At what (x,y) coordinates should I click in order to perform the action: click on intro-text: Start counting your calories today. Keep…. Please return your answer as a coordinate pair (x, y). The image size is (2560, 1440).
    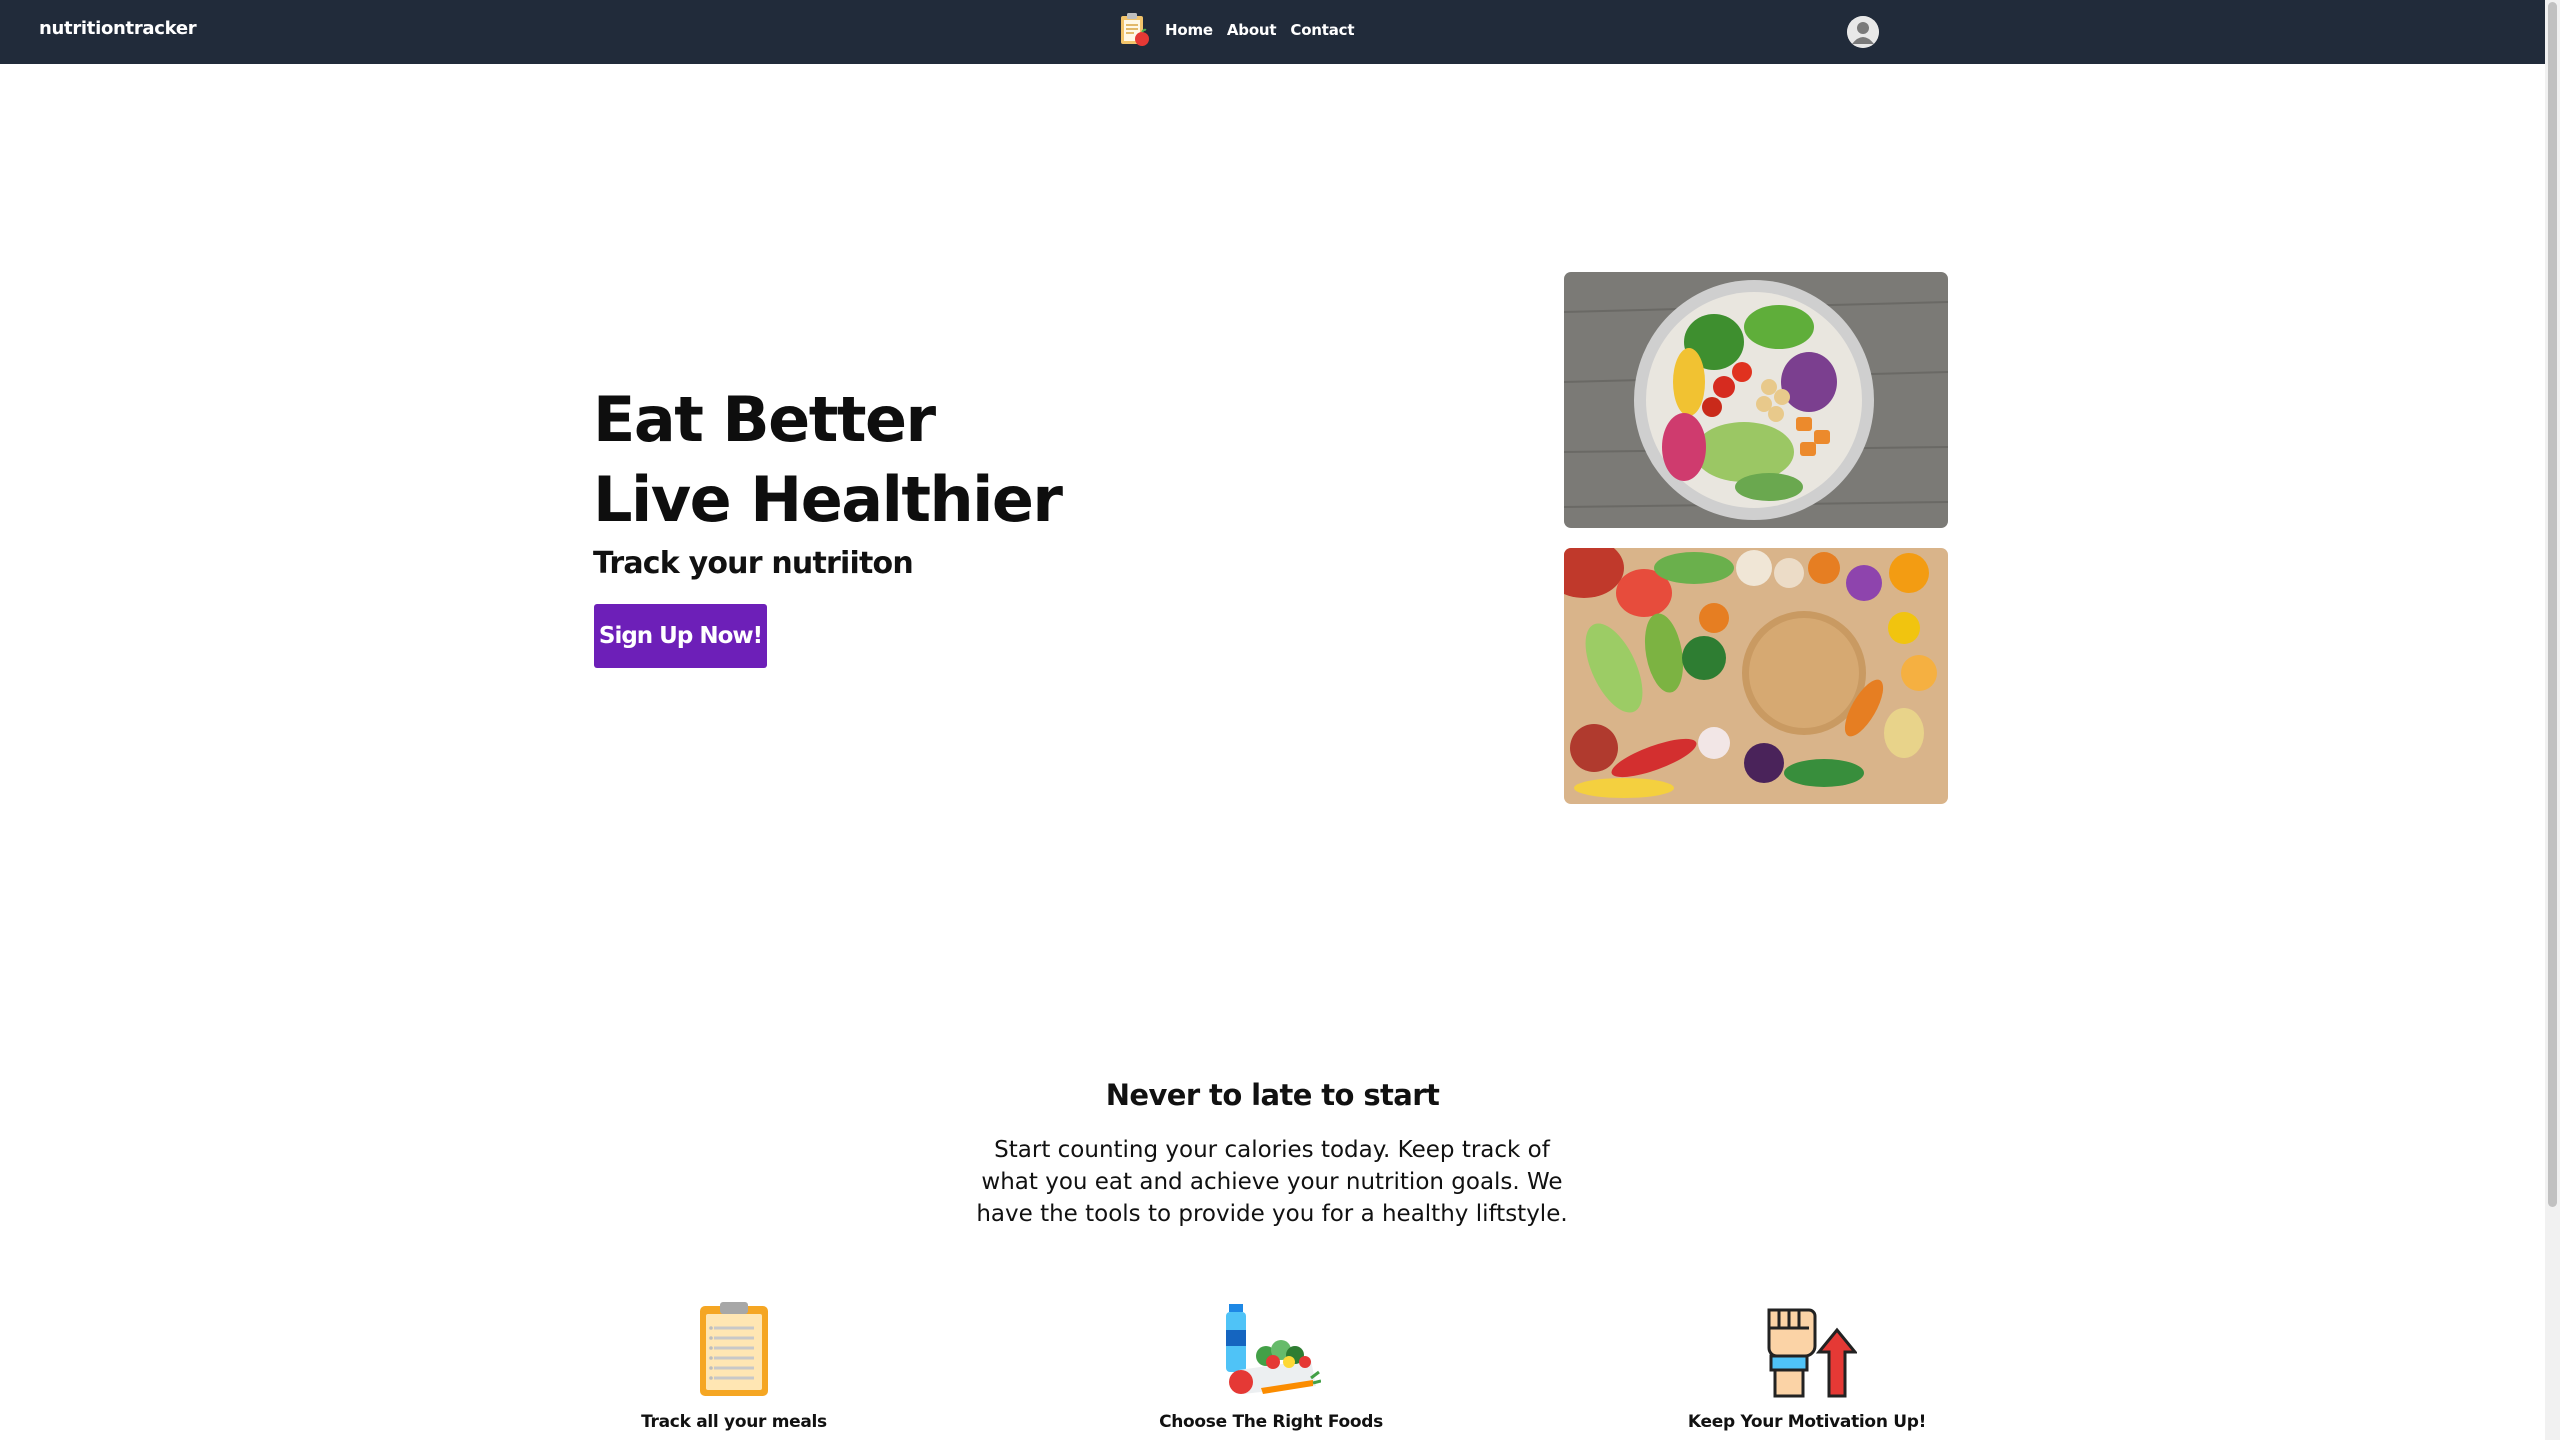
    Looking at the image, I should click on (1272, 1182).